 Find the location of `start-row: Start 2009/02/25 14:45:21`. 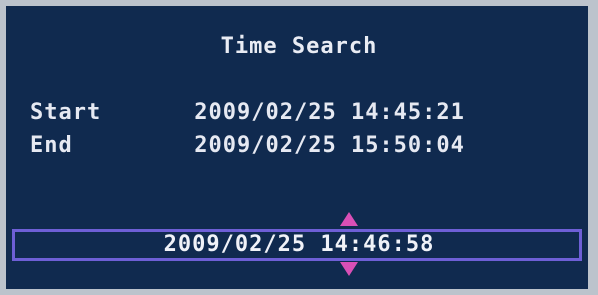

start-row: Start 2009/02/25 14:45:21 is located at coordinates (247, 112).